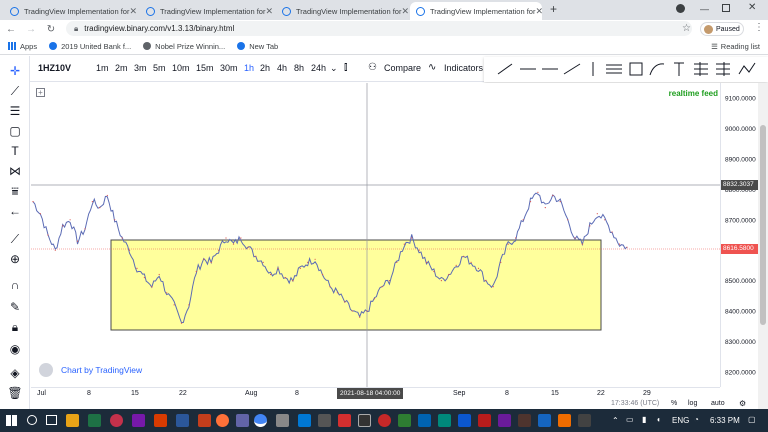  Describe the element at coordinates (692, 403) in the screenshot. I see `log-toggle: log` at that location.